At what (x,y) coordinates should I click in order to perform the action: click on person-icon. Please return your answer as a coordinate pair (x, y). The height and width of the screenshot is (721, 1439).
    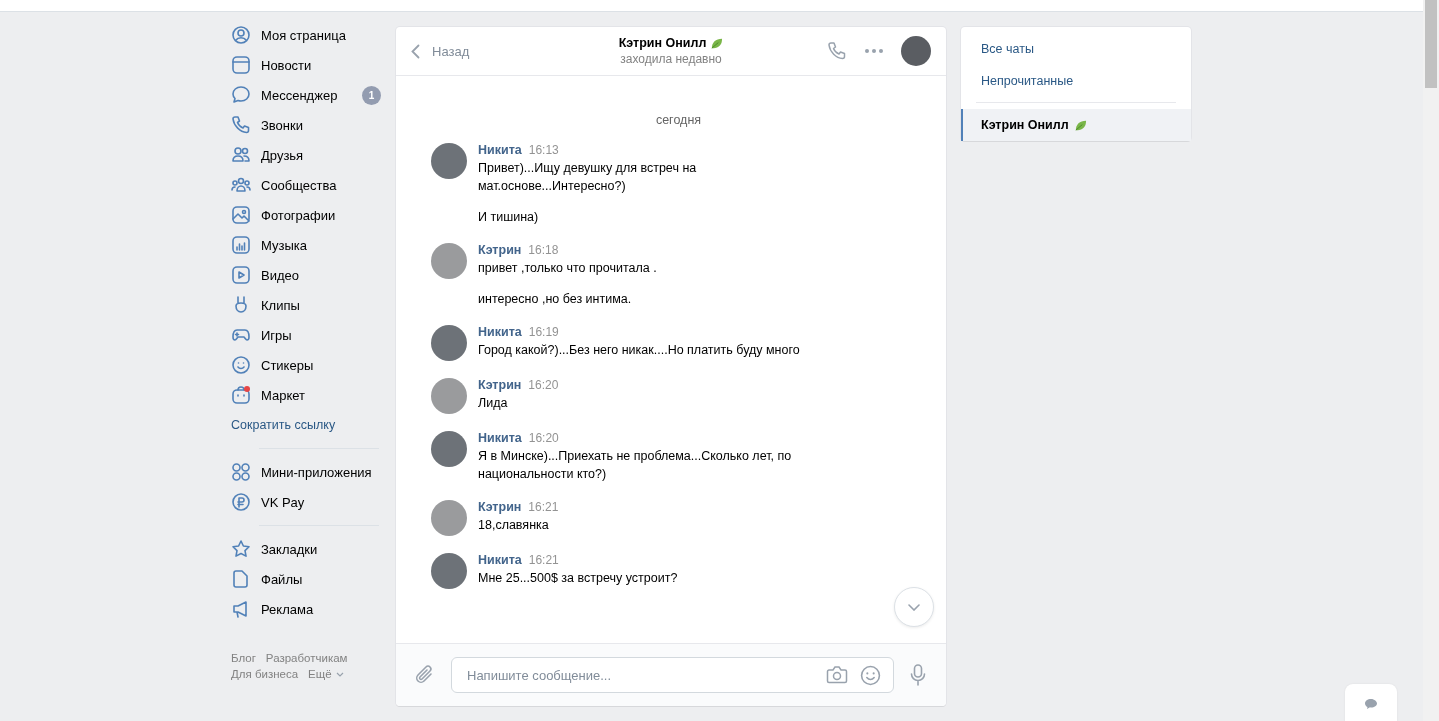
    Looking at the image, I should click on (241, 35).